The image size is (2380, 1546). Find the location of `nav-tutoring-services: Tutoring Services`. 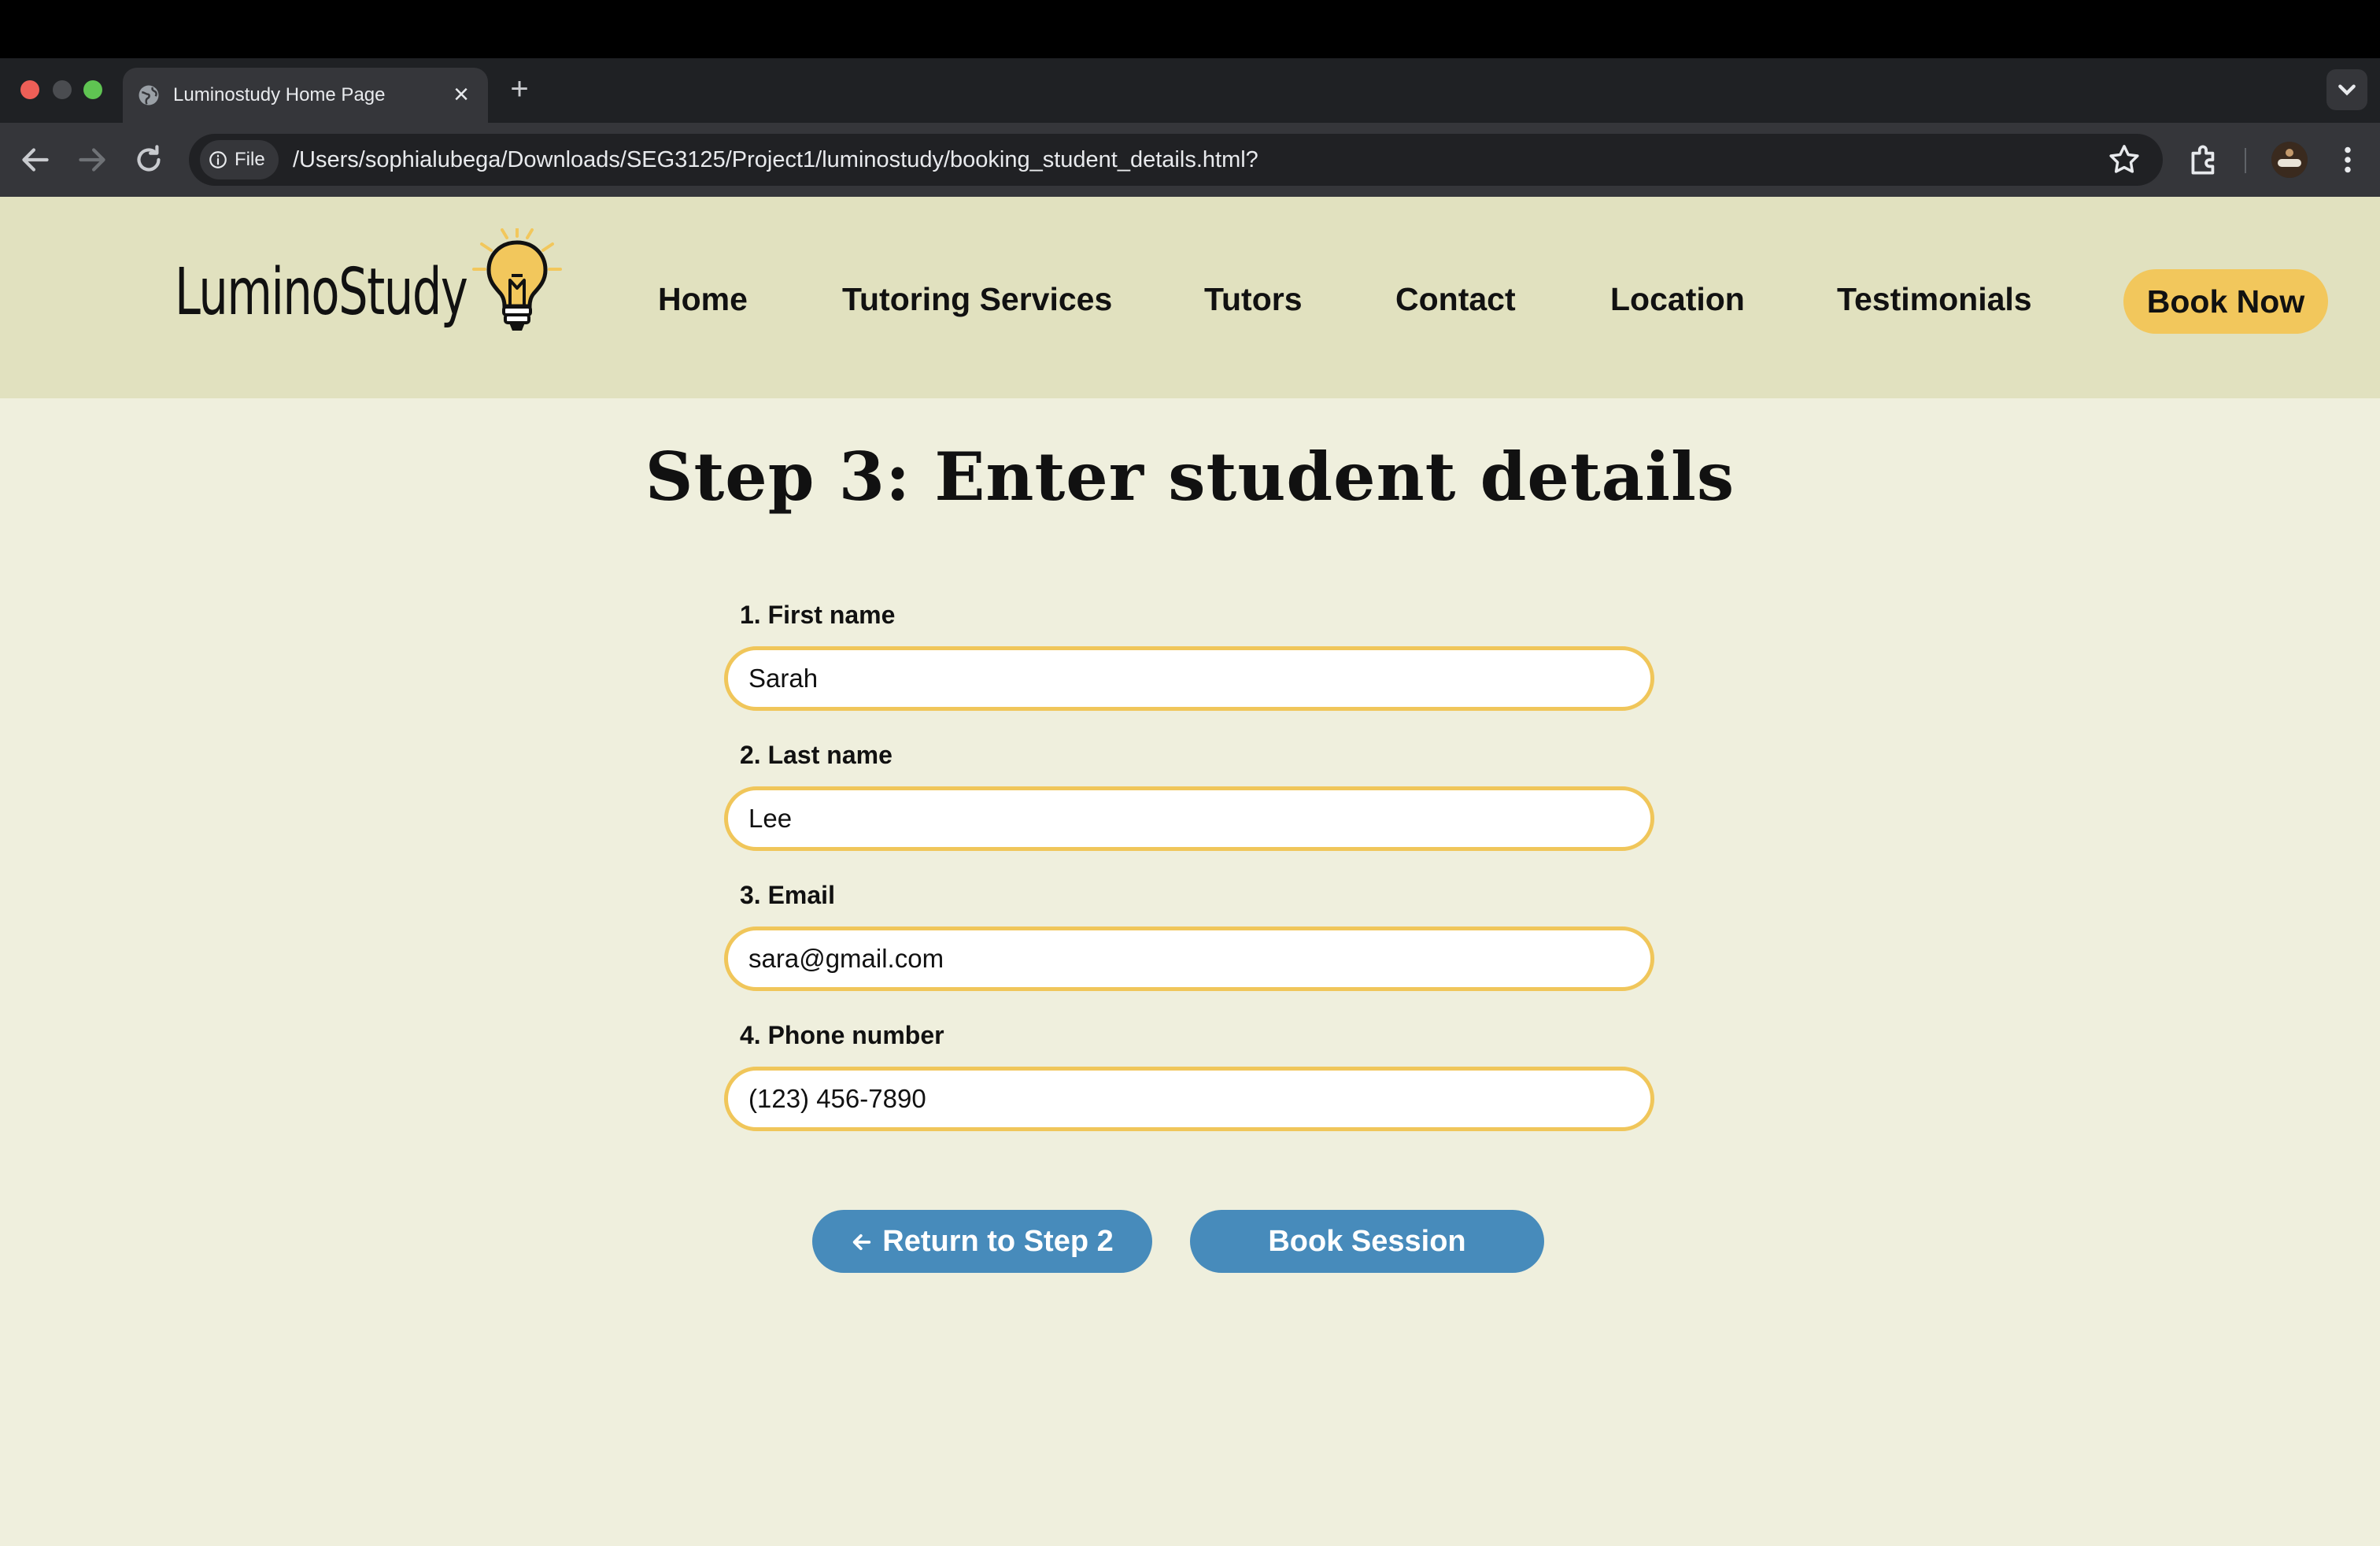

nav-tutoring-services: Tutoring Services is located at coordinates (977, 299).